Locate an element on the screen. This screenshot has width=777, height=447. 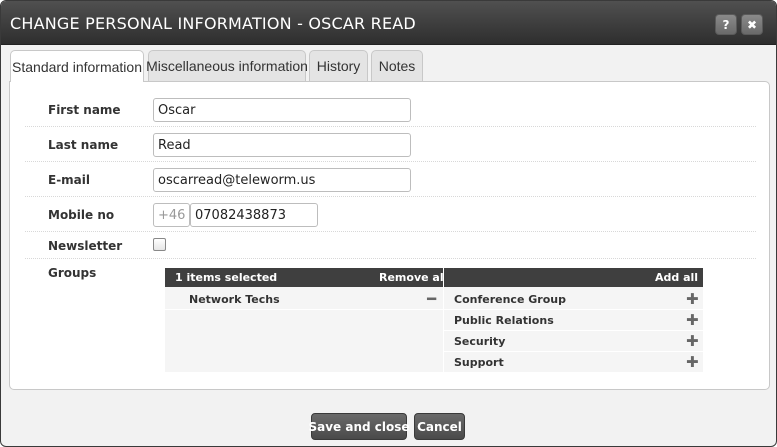
minus-icon: ━ is located at coordinates (431, 299).